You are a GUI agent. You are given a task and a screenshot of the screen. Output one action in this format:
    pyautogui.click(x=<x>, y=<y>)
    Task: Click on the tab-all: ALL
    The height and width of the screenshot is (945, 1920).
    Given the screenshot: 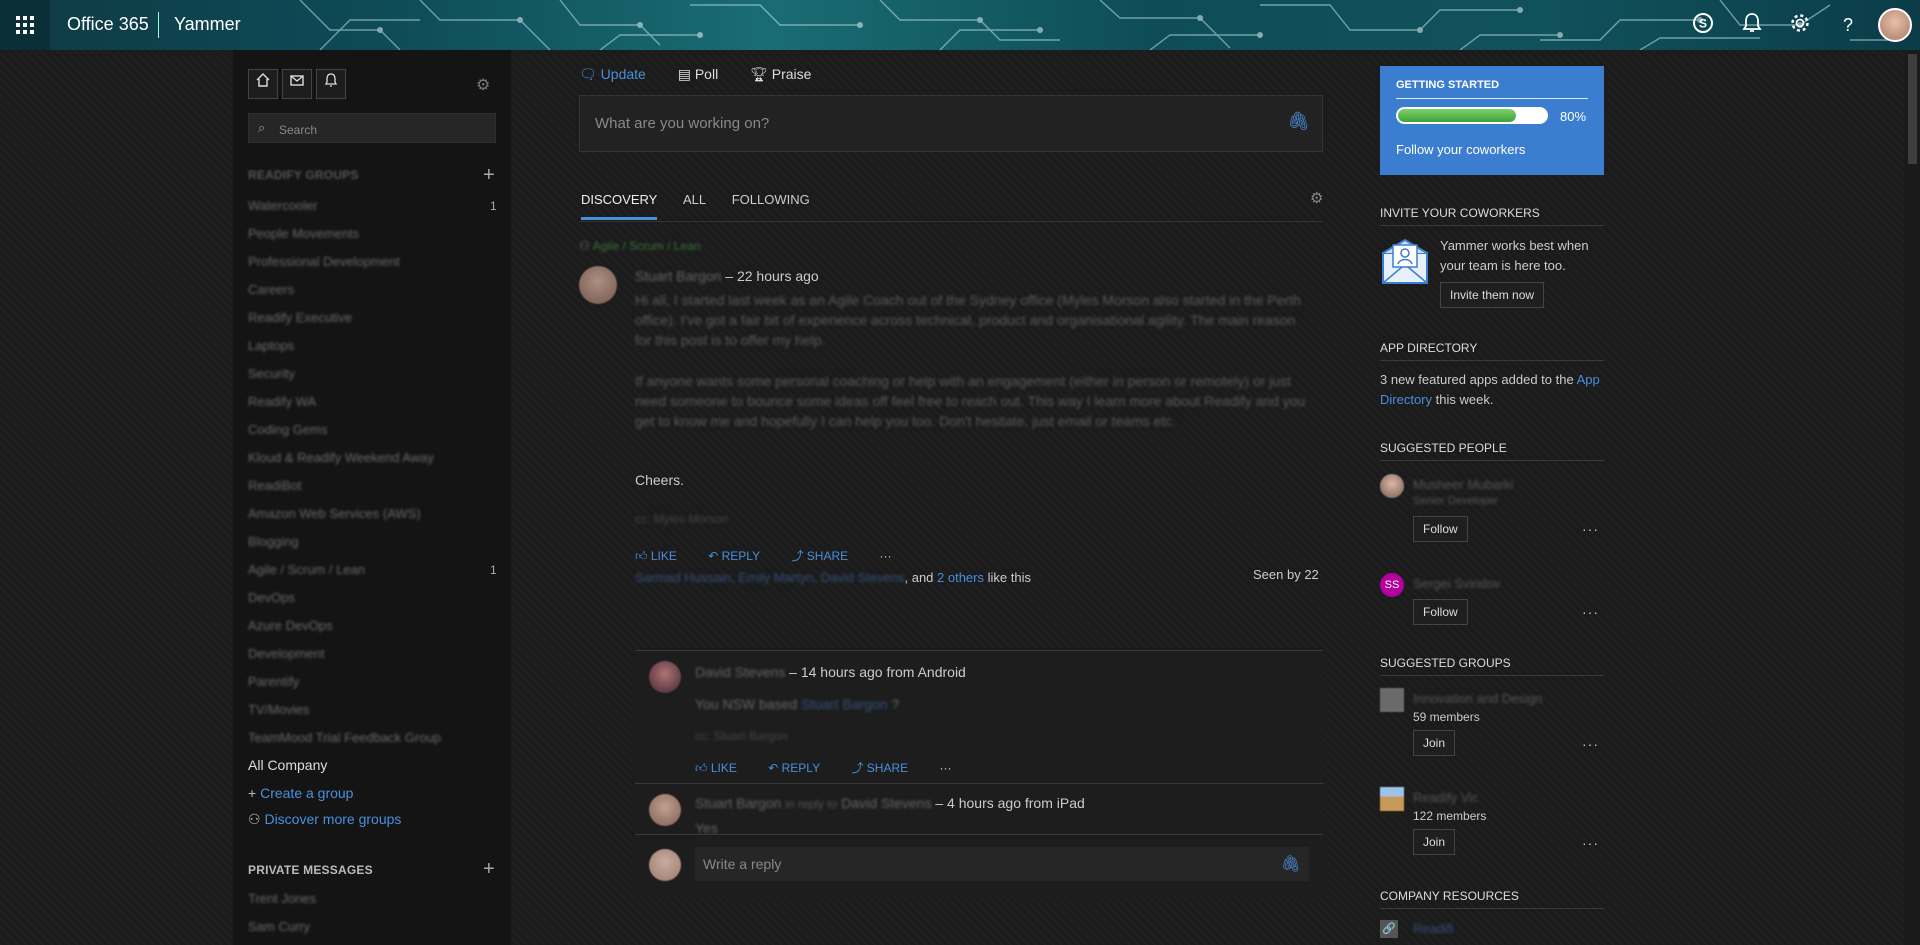 What is the action you would take?
    pyautogui.click(x=694, y=204)
    